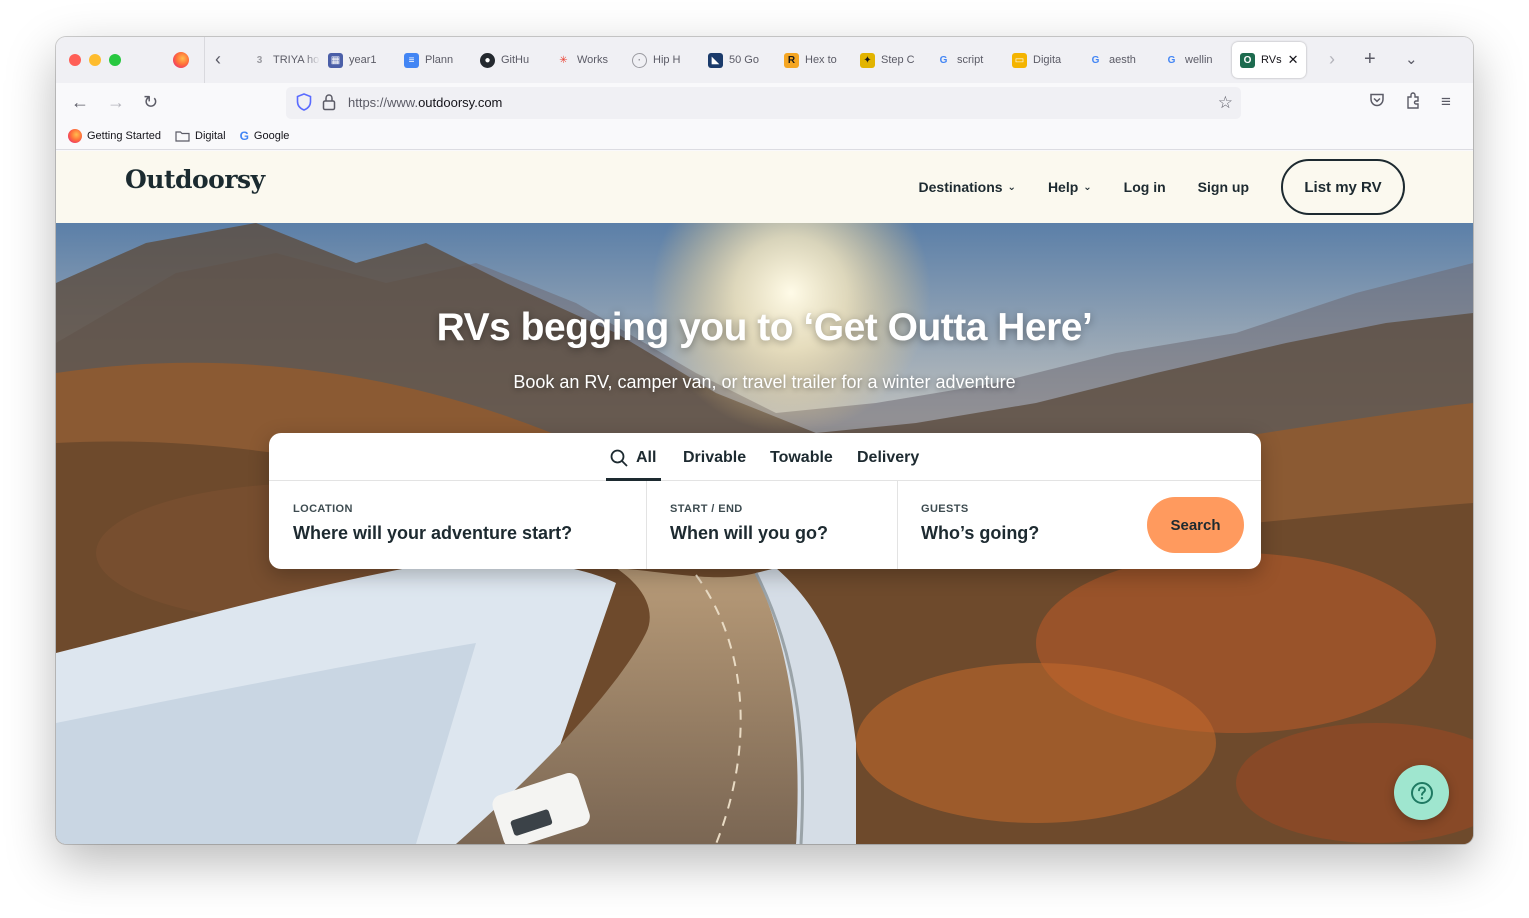  I want to click on tab-label: Drivable, so click(715, 457).